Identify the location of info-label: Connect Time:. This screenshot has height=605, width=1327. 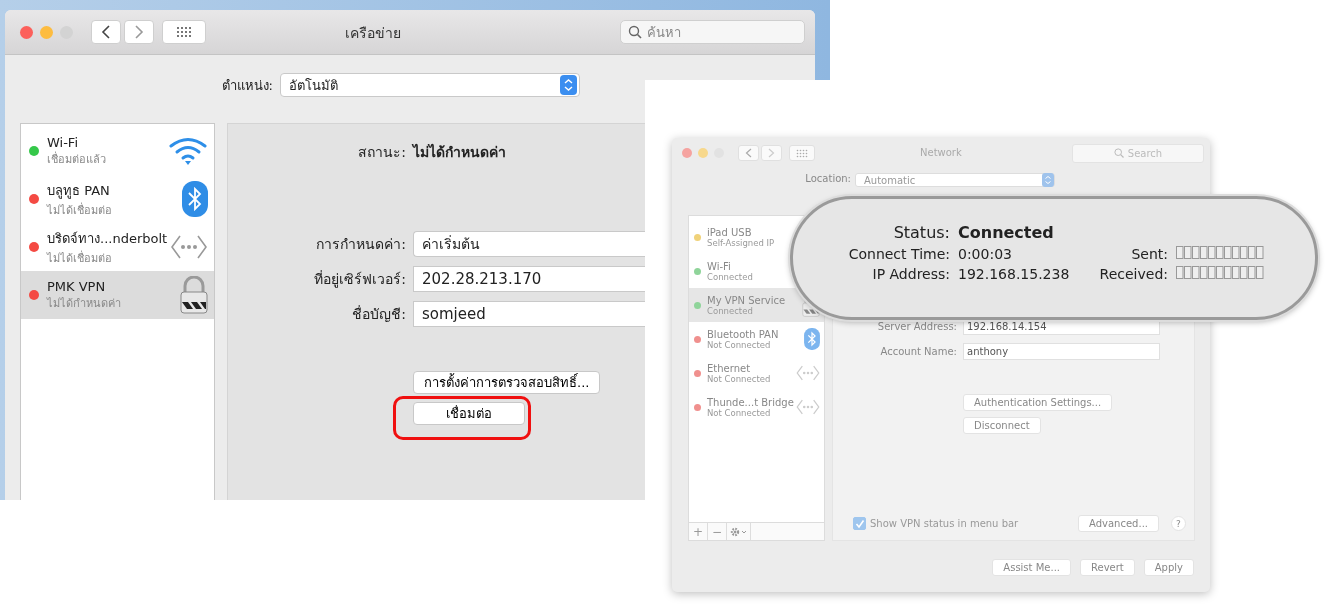
(898, 254).